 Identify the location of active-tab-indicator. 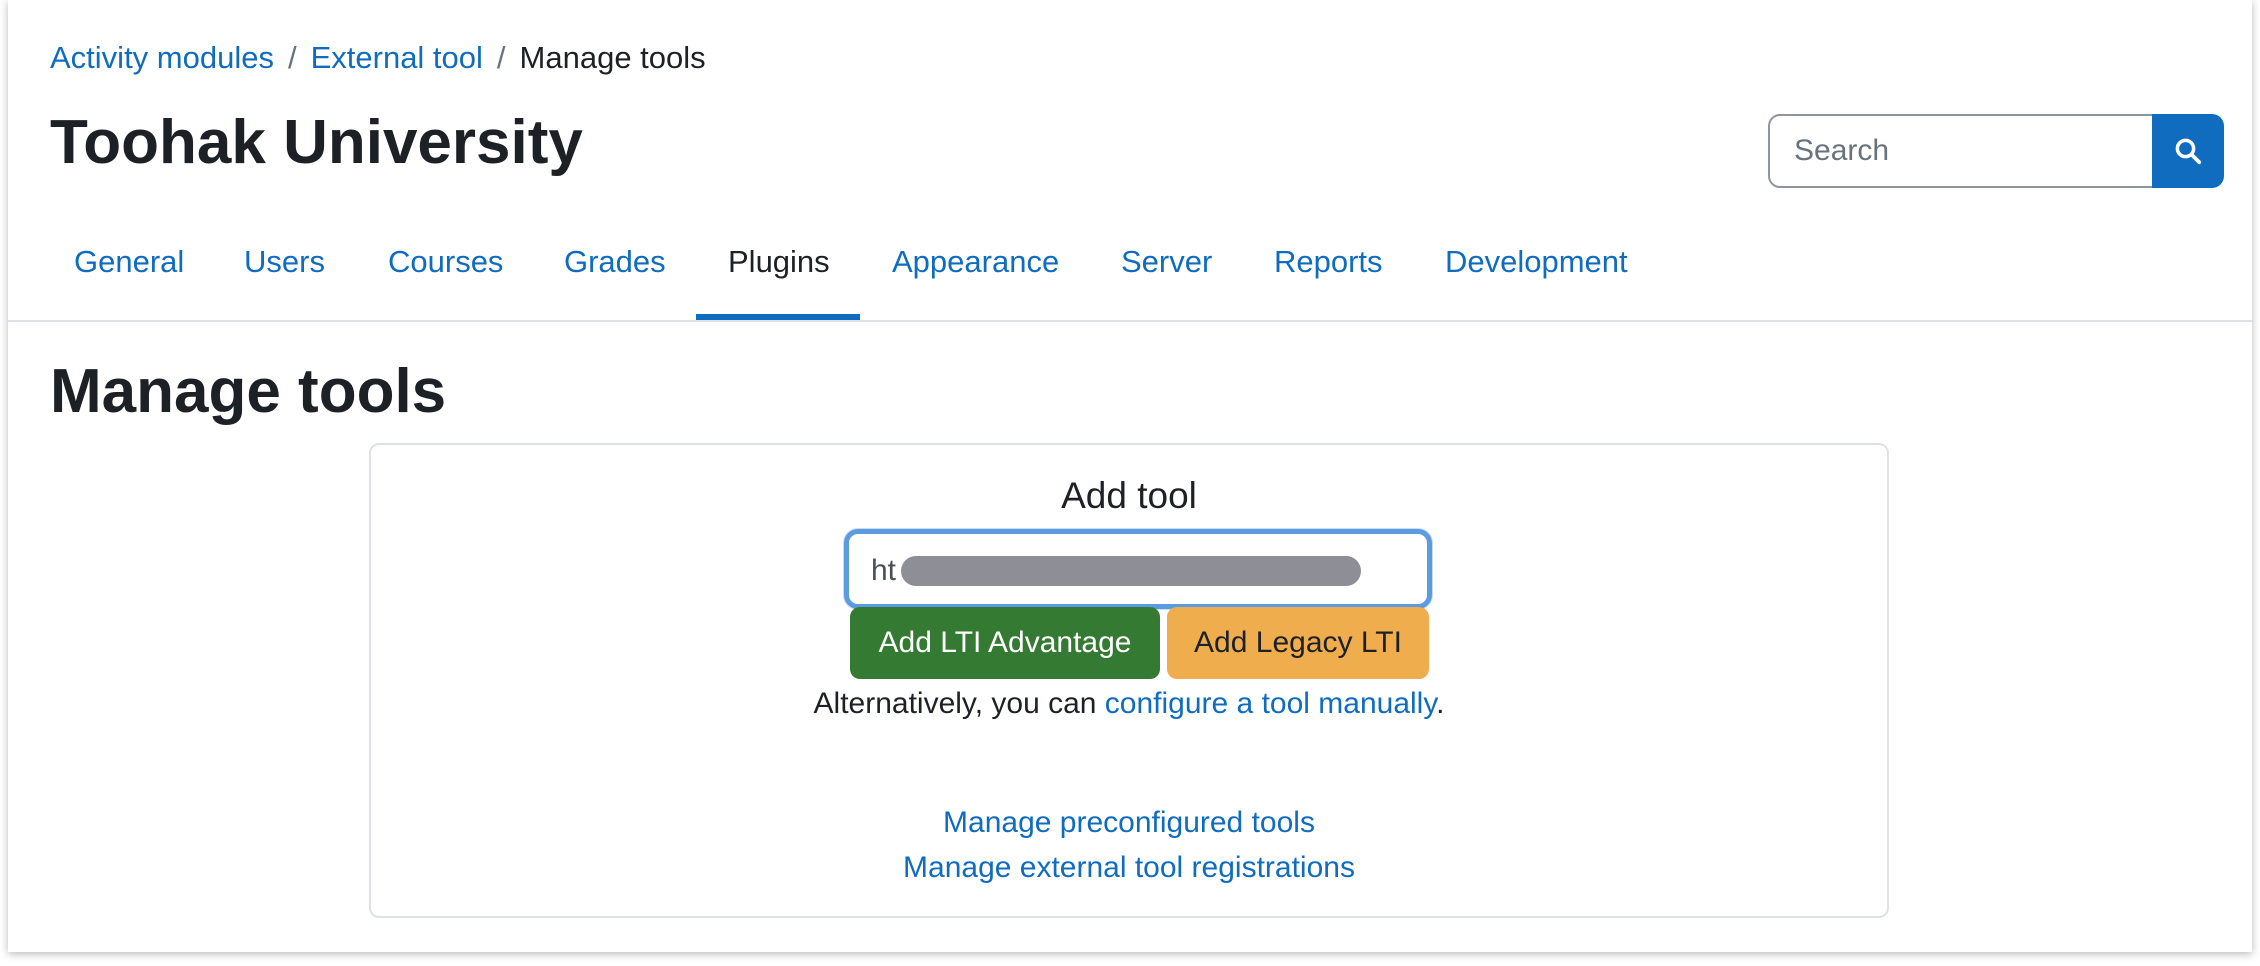
(778, 317).